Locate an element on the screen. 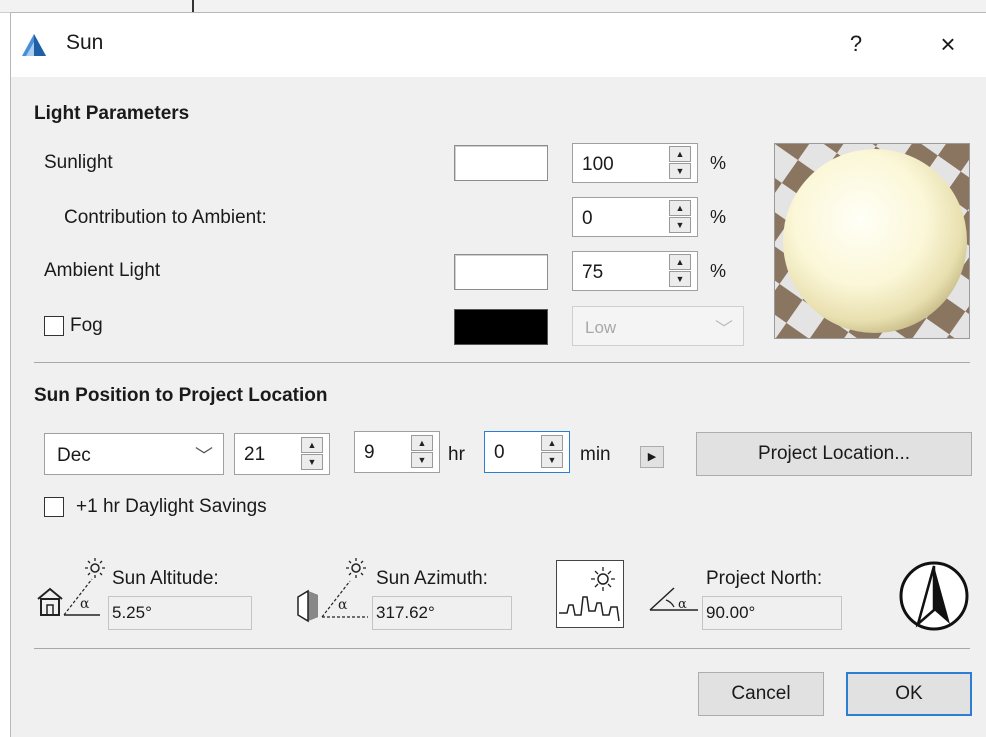  day-spinner: ▲ ▼ is located at coordinates (313, 454).